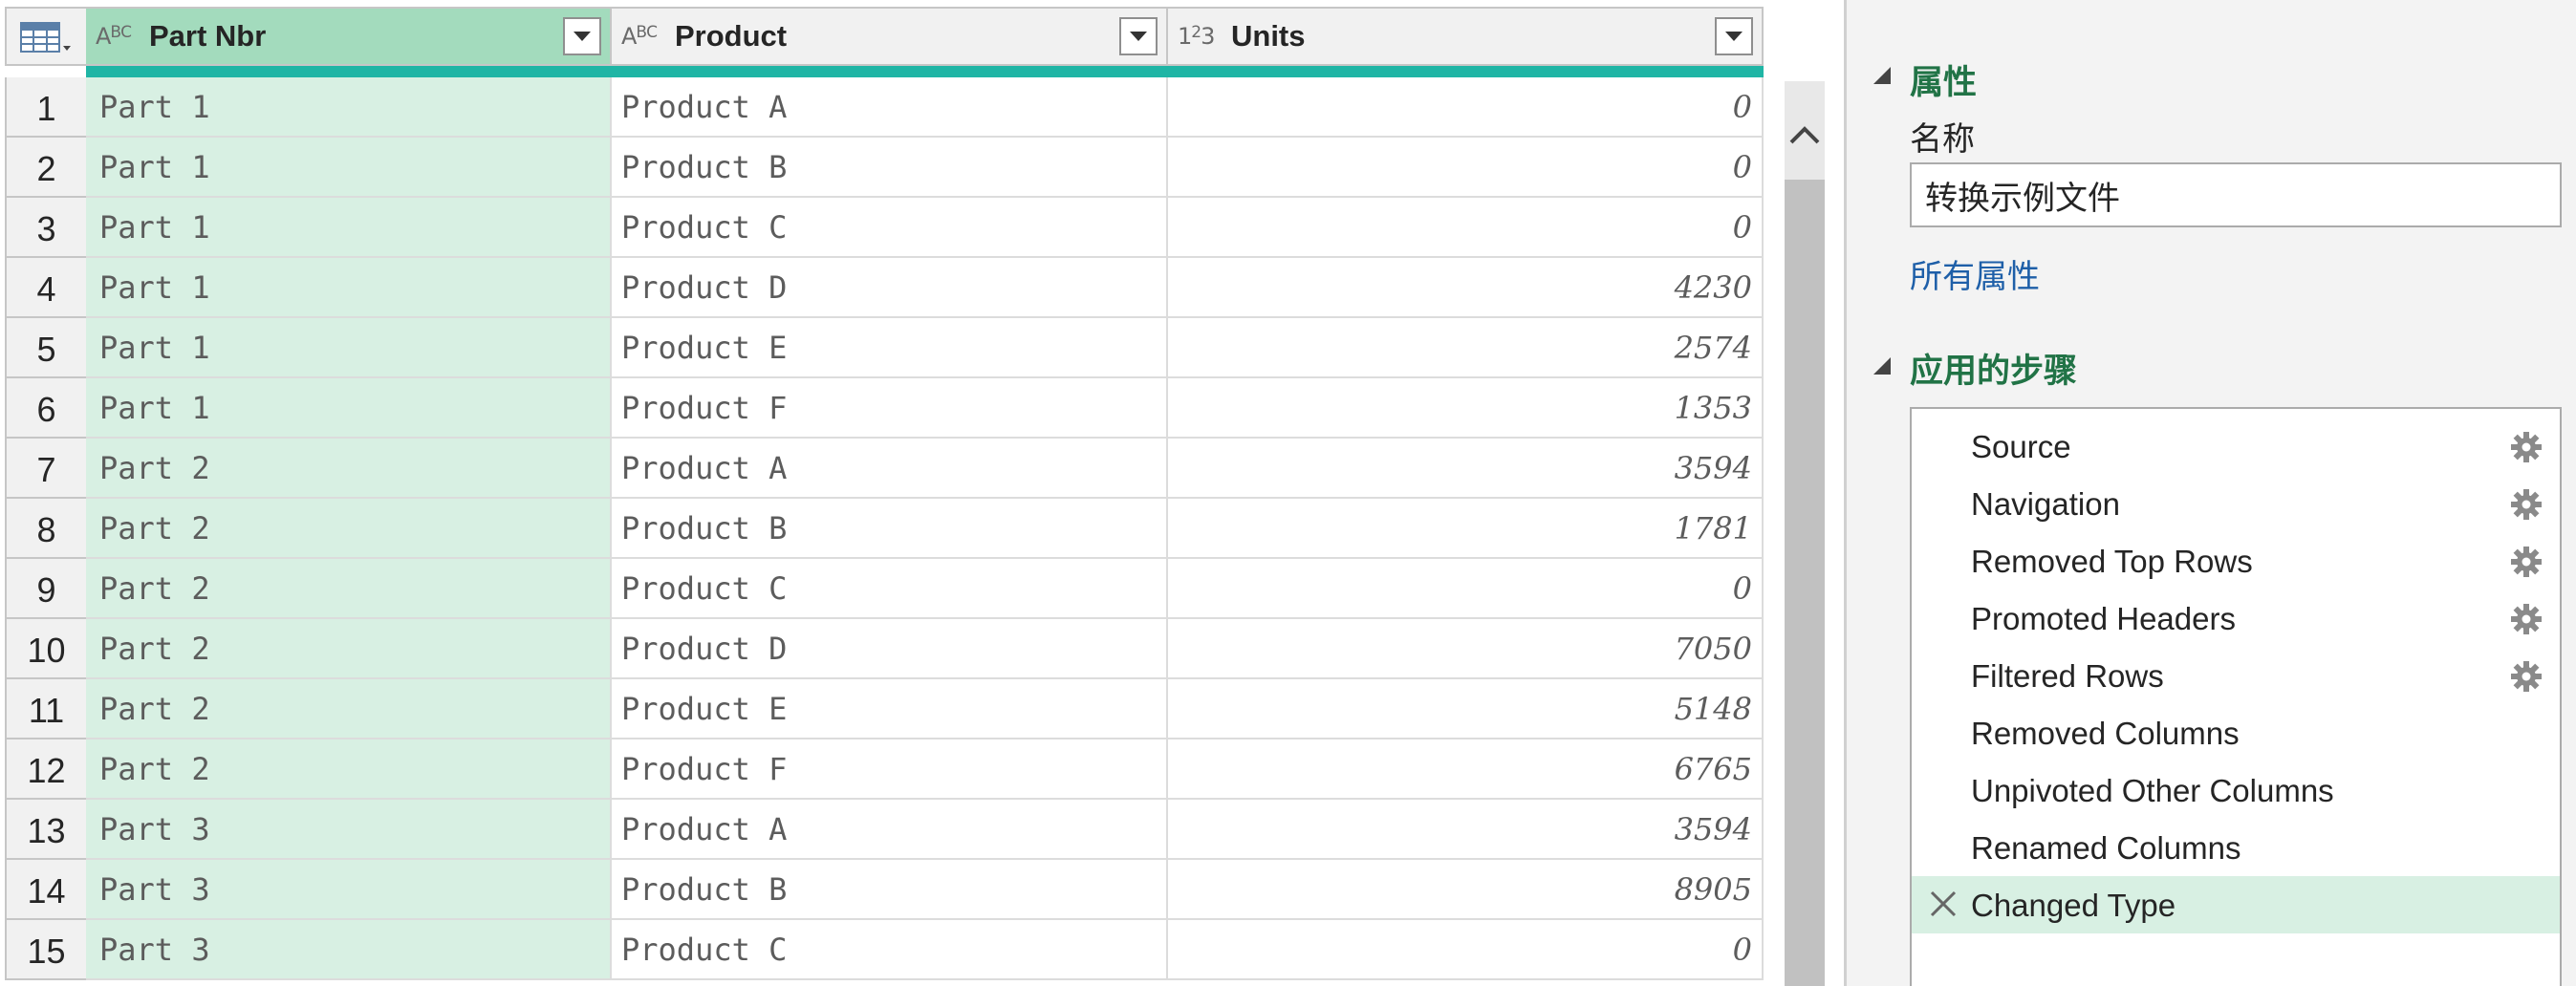 The image size is (2576, 986). Describe the element at coordinates (45, 36) in the screenshot. I see `table-menu-button` at that location.